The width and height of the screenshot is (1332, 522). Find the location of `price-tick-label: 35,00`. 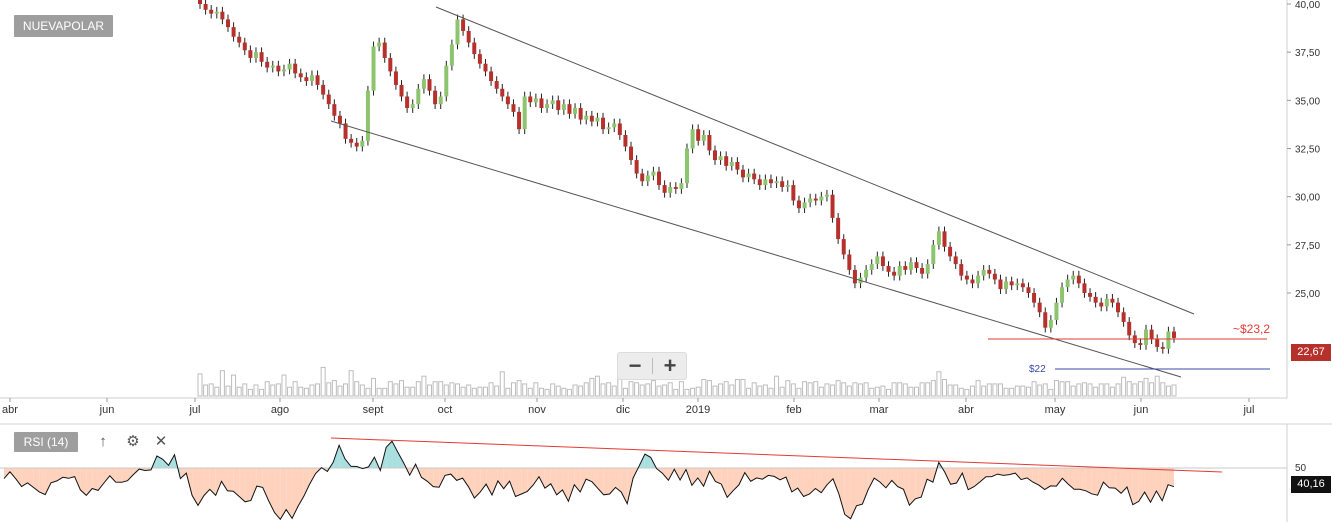

price-tick-label: 35,00 is located at coordinates (1307, 101).